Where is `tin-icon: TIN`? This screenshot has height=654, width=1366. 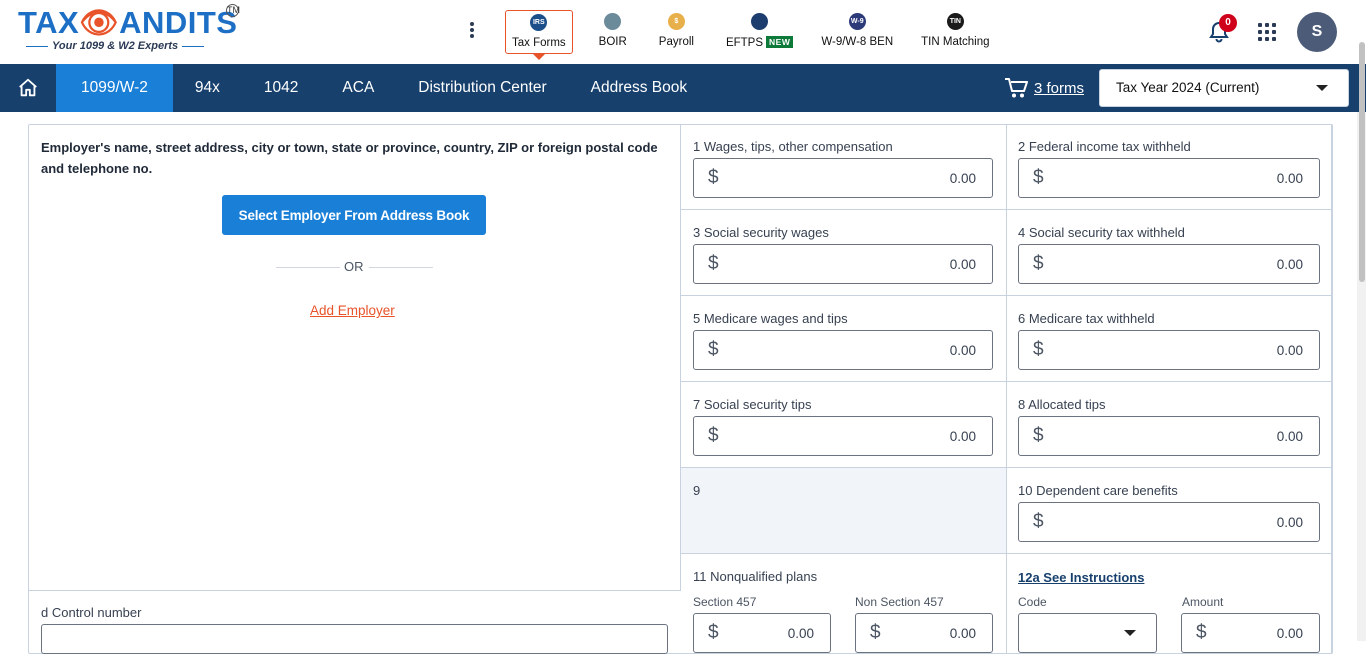
tin-icon: TIN is located at coordinates (955, 21).